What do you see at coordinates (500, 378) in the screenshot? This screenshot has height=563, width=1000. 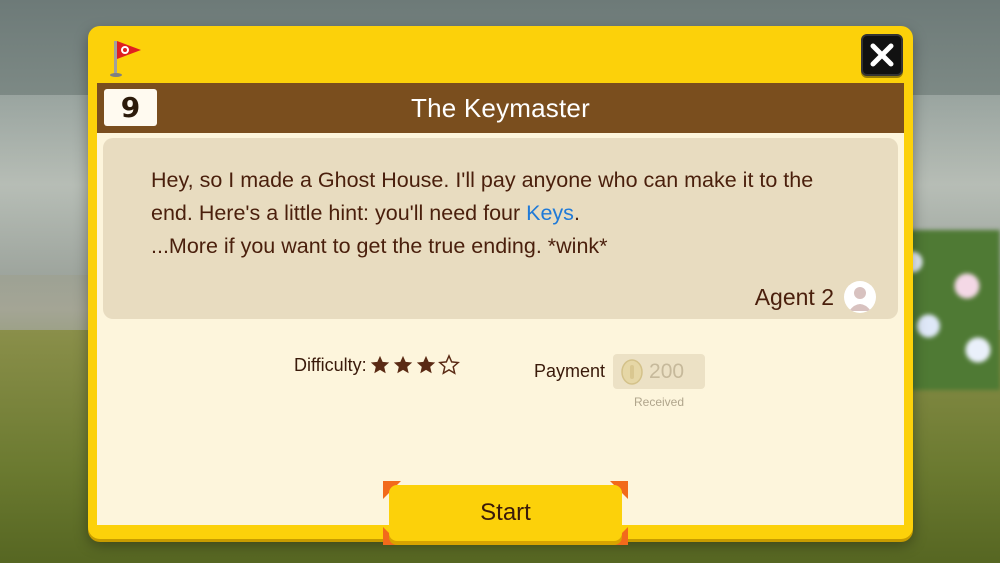 I see `info-row: Difficulty: Payment 200 Received` at bounding box center [500, 378].